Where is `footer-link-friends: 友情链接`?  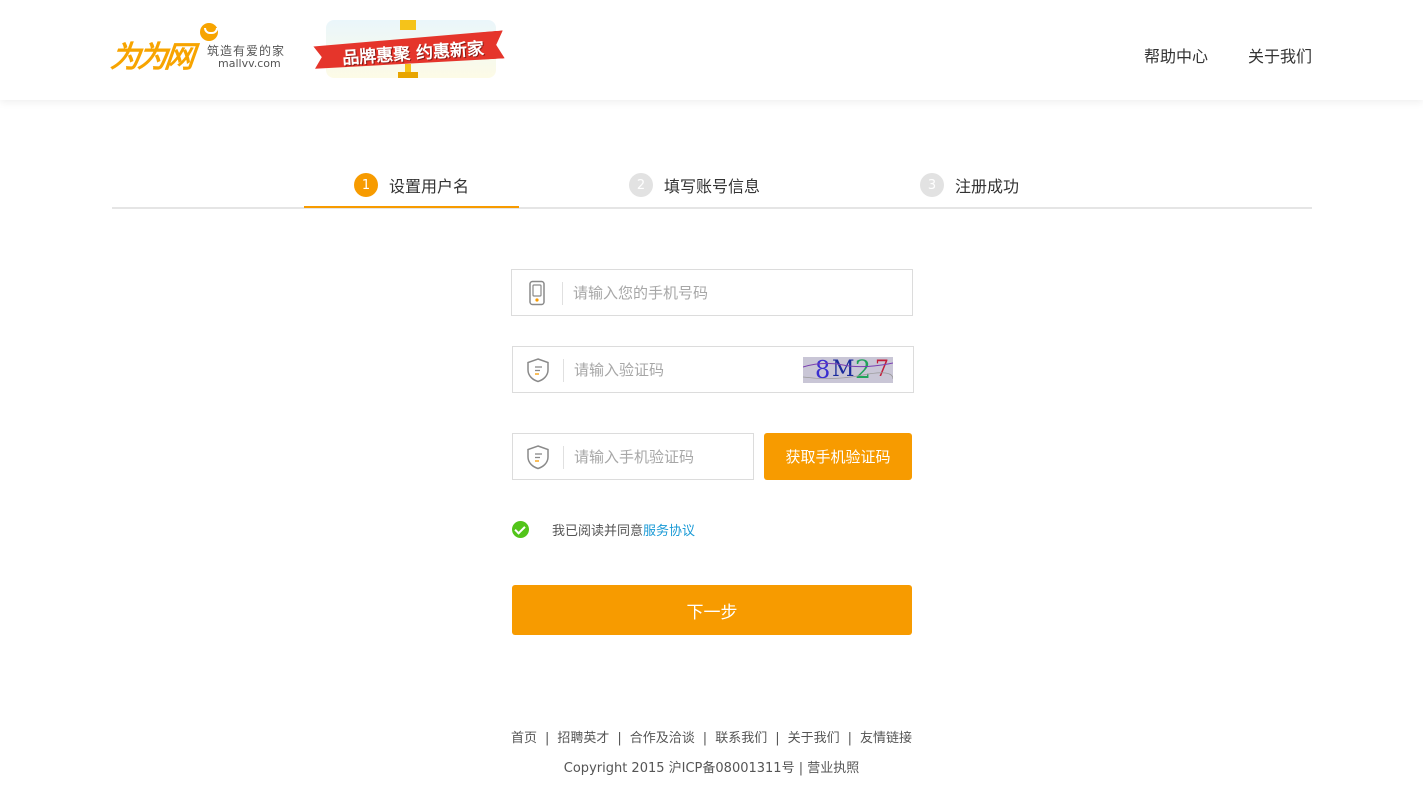
footer-link-friends: 友情链接 is located at coordinates (886, 738).